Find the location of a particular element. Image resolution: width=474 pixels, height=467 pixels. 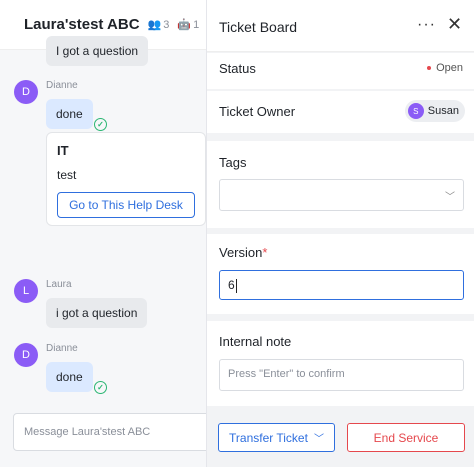

status-dot-icon is located at coordinates (429, 68).